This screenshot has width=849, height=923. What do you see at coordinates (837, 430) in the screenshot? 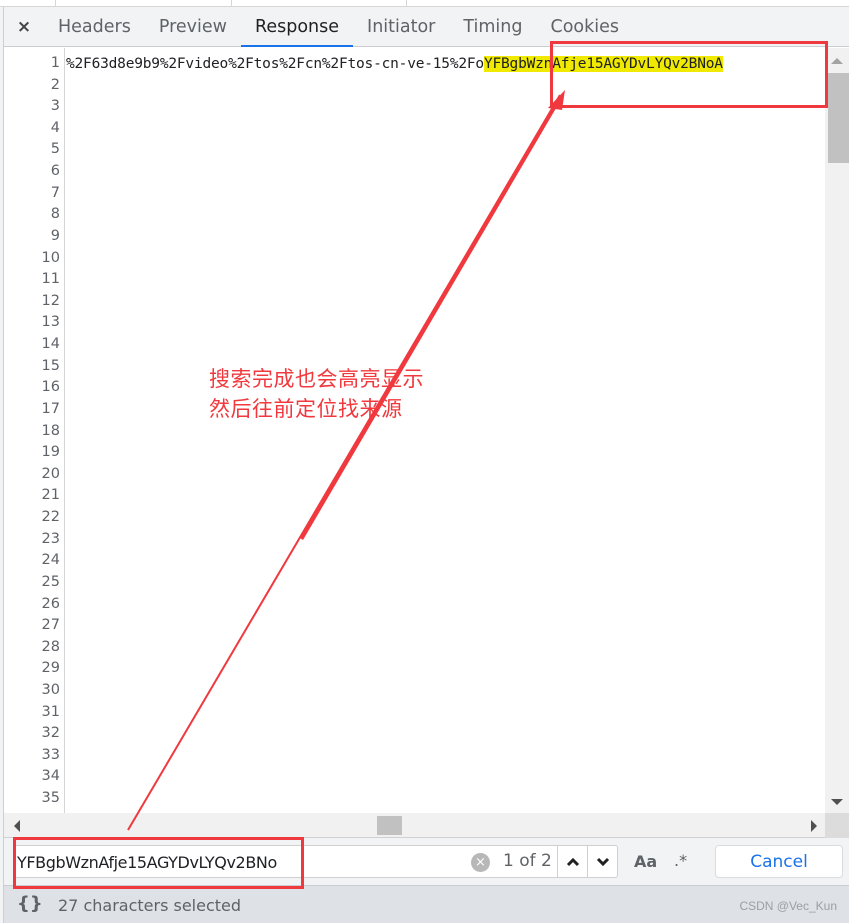
I see `vertical-scrollbar` at bounding box center [837, 430].